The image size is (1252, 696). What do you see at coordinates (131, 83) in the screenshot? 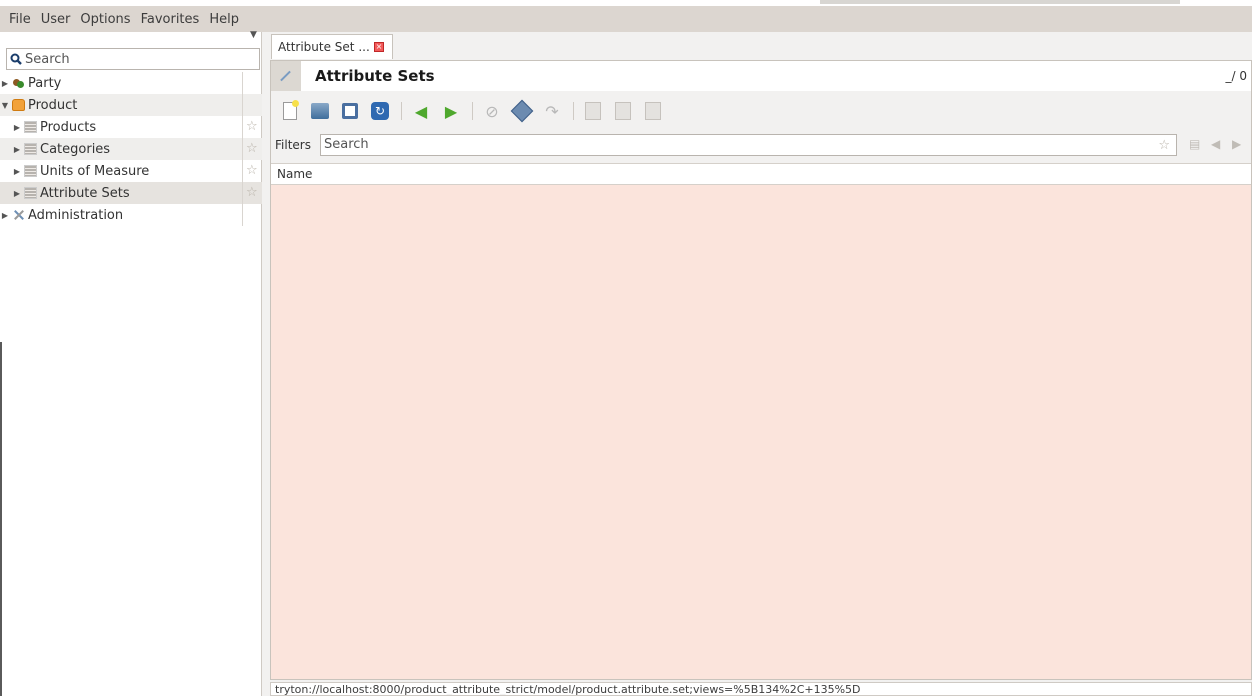
I see `sidebar-item-party: ▶ Party` at bounding box center [131, 83].